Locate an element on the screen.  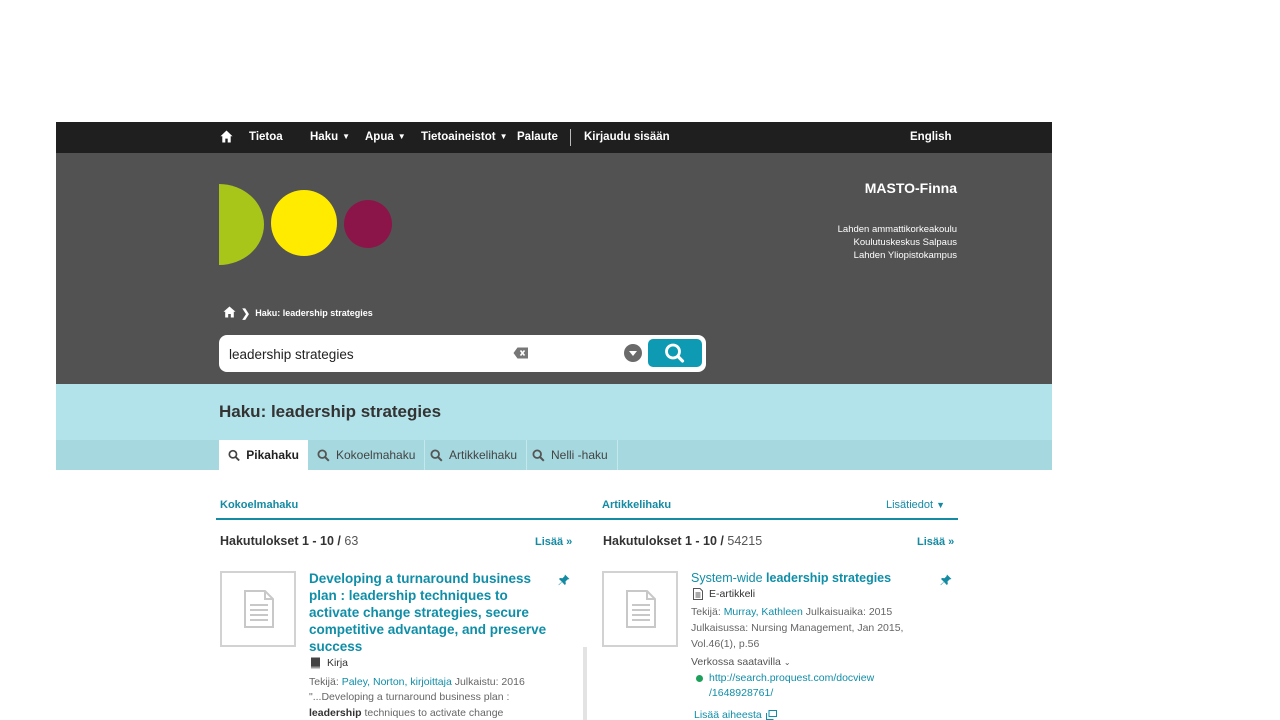
result-format: E-artikkeli is located at coordinates (724, 594).